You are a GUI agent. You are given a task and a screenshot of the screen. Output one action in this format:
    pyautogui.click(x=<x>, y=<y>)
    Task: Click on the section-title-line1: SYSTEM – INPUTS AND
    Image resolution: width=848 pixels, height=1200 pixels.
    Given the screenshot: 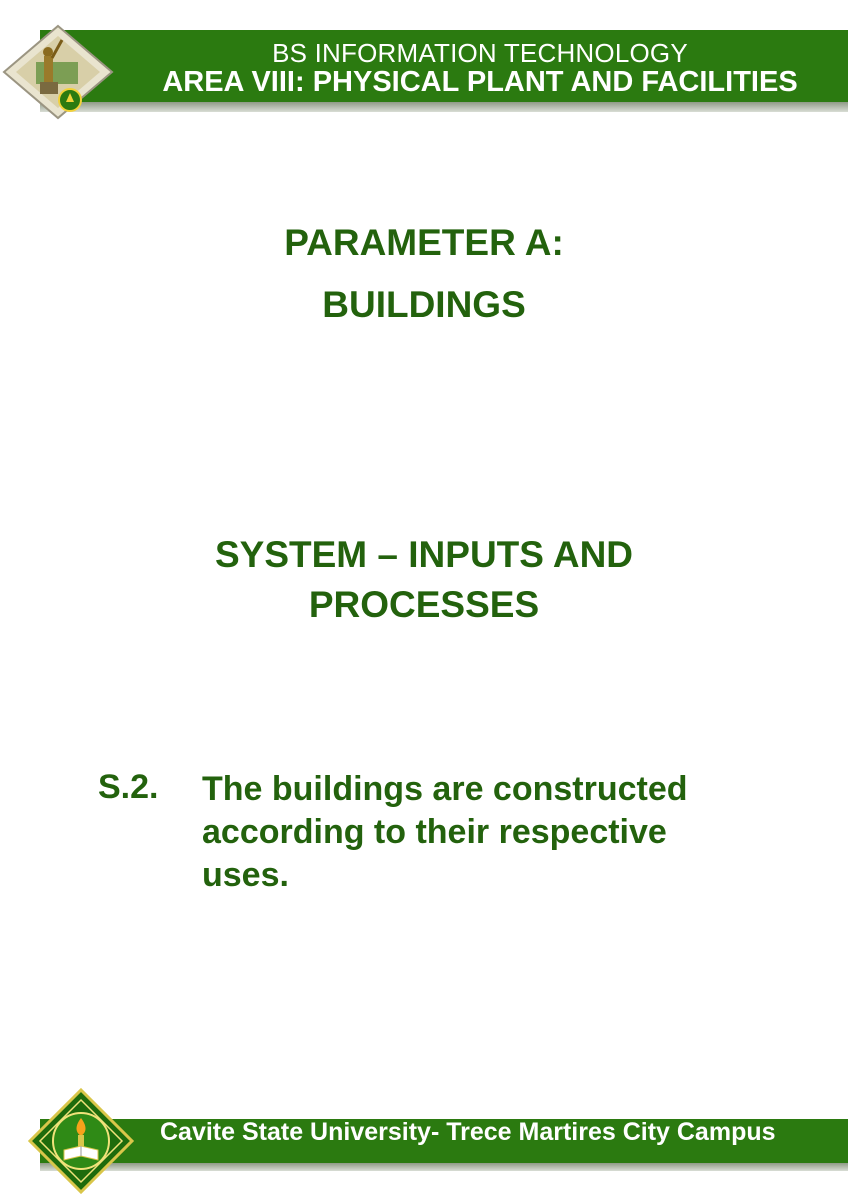 What is the action you would take?
    pyautogui.click(x=424, y=554)
    